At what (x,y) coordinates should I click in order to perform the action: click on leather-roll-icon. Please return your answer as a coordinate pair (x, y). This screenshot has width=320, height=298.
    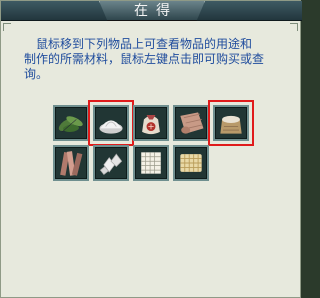
    Looking at the image, I should click on (192, 123).